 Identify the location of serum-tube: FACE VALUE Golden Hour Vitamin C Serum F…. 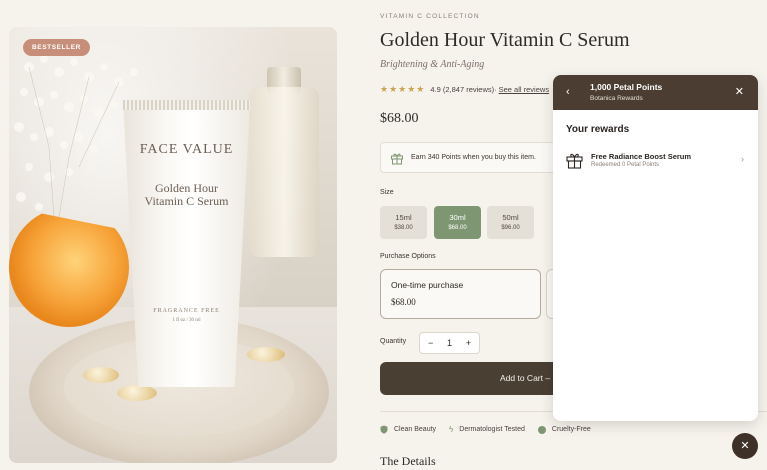
(186, 243).